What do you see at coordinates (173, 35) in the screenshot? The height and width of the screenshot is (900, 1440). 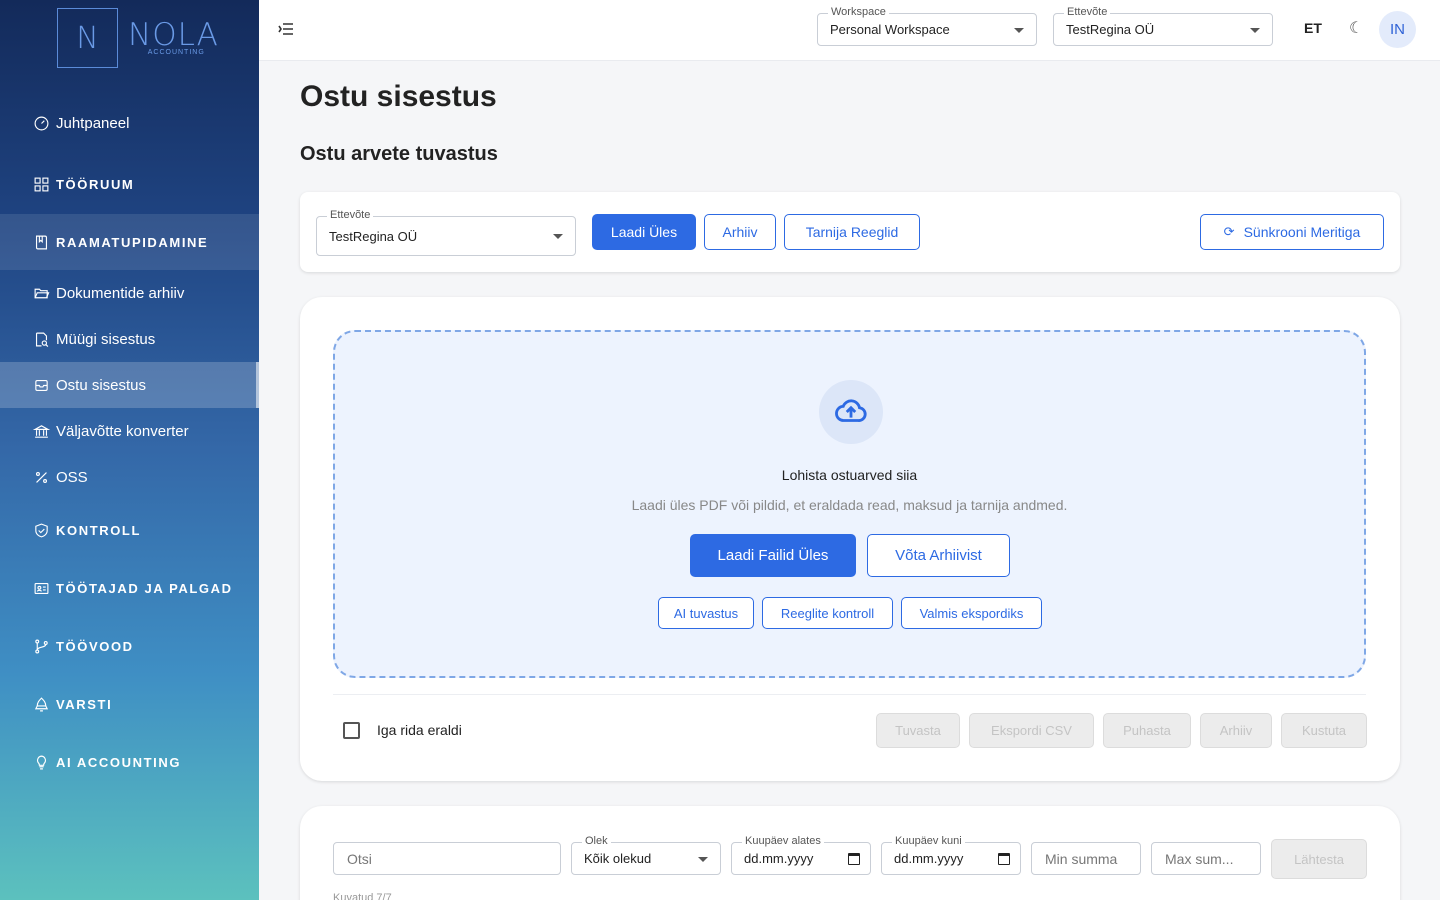 I see `logo-name: NOLA` at bounding box center [173, 35].